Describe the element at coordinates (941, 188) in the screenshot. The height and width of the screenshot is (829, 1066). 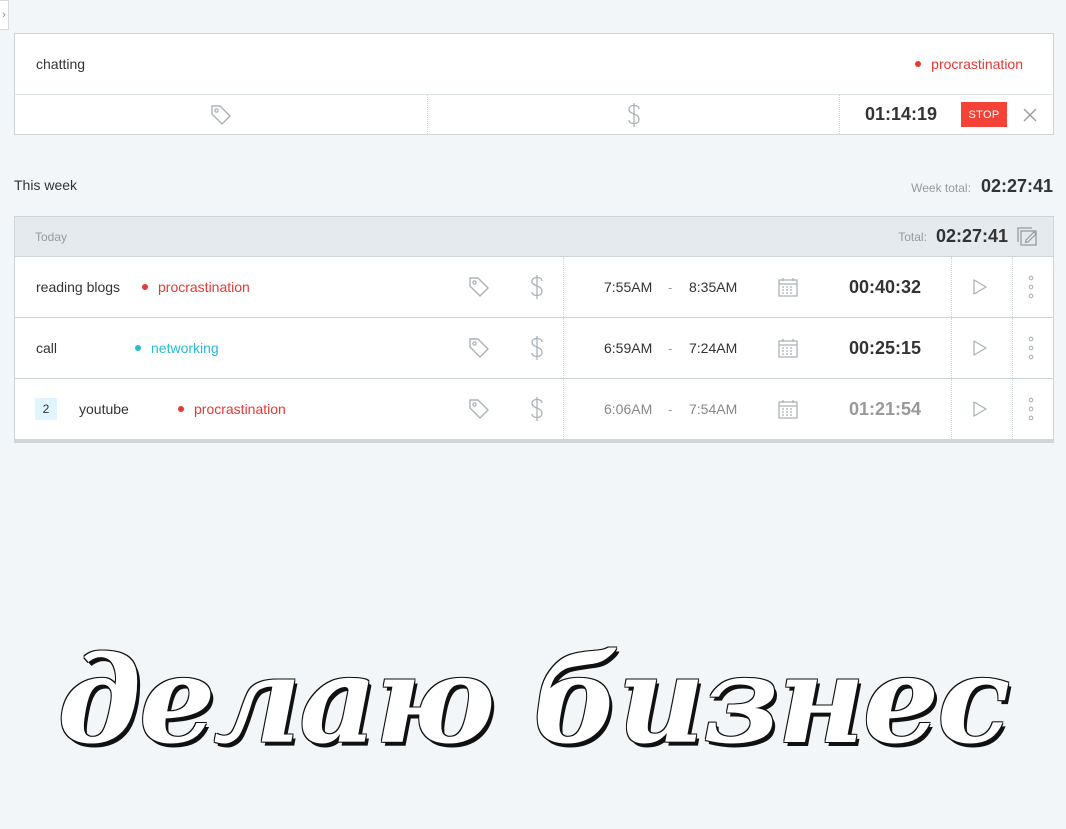
I see `week-total-label: Week total:` at that location.